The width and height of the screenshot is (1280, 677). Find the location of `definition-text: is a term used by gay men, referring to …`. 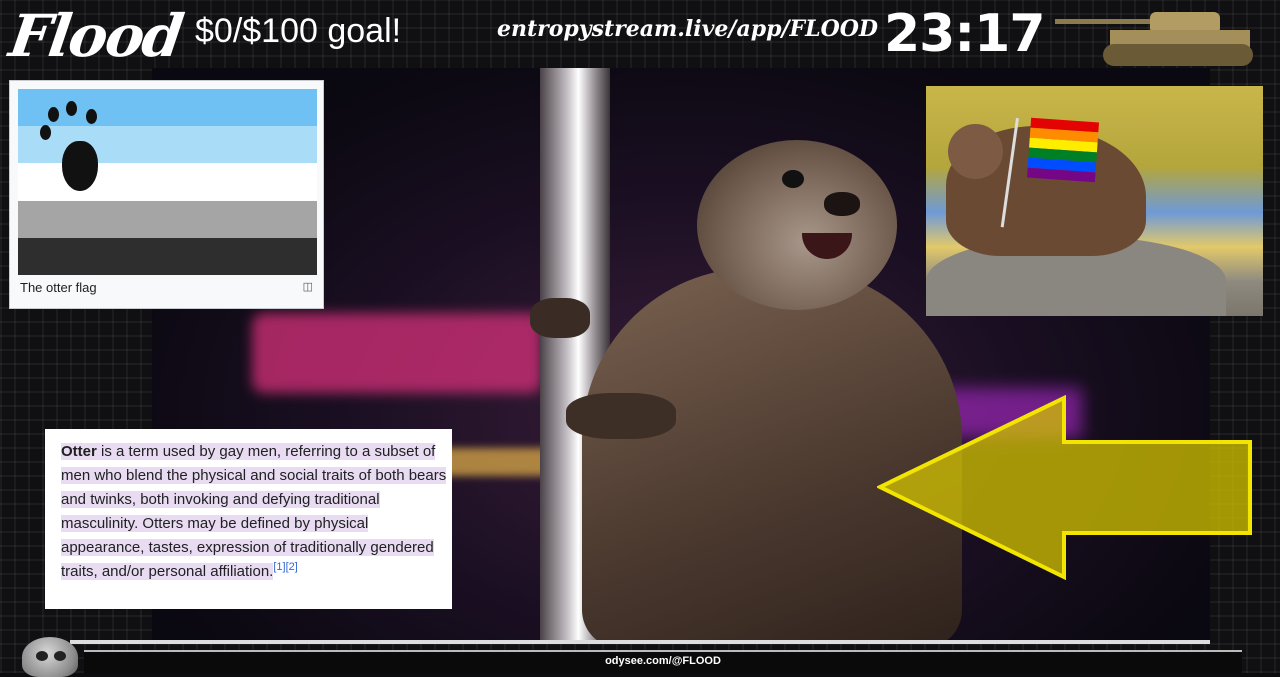

definition-text: is a term used by gay men, referring to … is located at coordinates (254, 511).